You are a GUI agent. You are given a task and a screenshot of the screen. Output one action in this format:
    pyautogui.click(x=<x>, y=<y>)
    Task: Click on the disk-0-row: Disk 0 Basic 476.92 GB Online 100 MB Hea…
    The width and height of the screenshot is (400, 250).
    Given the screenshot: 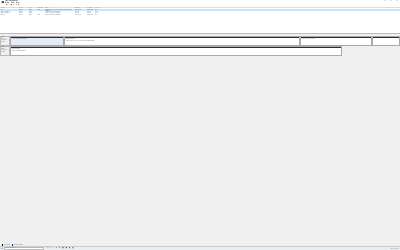 What is the action you would take?
    pyautogui.click(x=200, y=41)
    